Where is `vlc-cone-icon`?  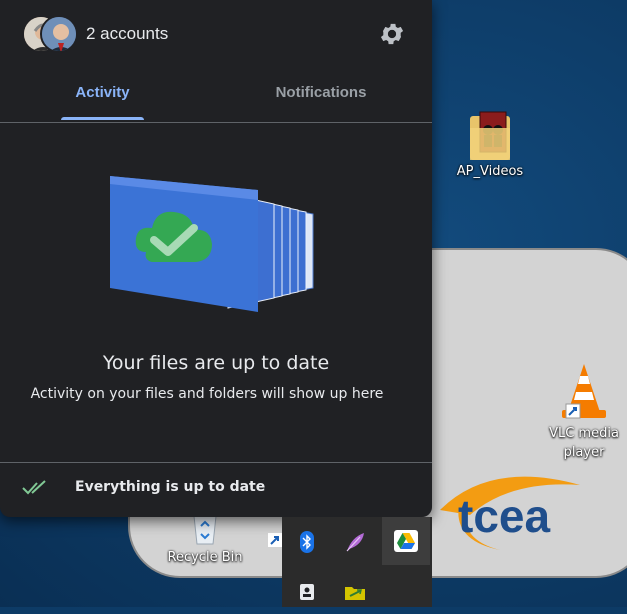
vlc-cone-icon is located at coordinates (584, 391).